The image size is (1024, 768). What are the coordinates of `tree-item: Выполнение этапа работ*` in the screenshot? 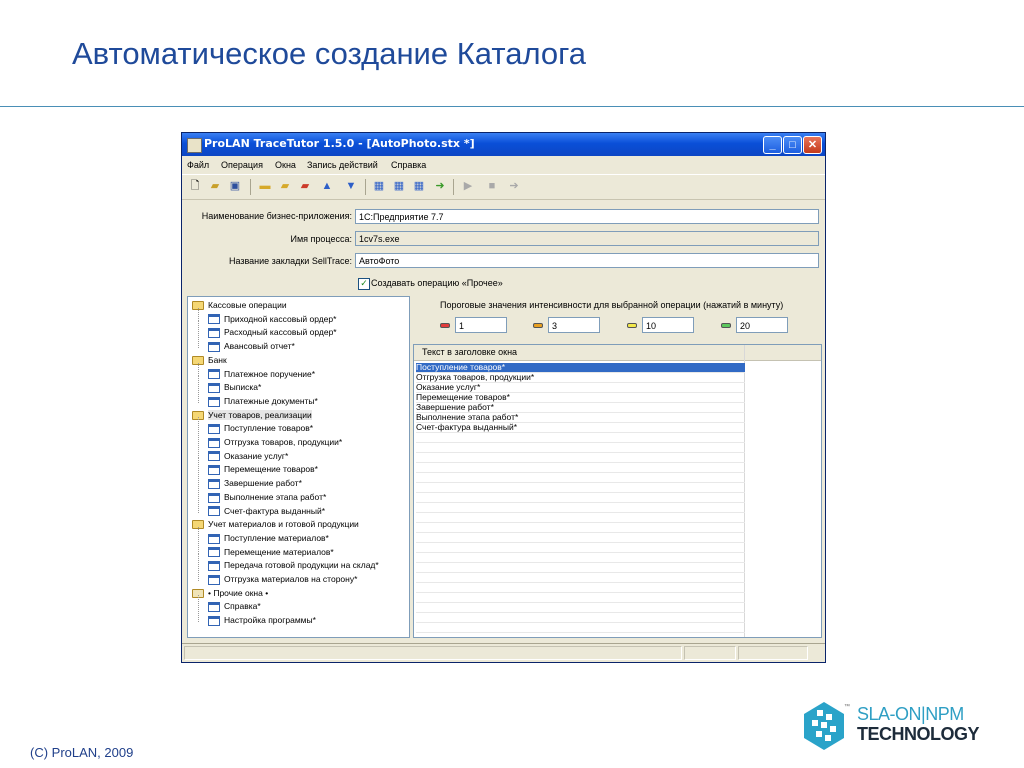 It's located at (267, 497).